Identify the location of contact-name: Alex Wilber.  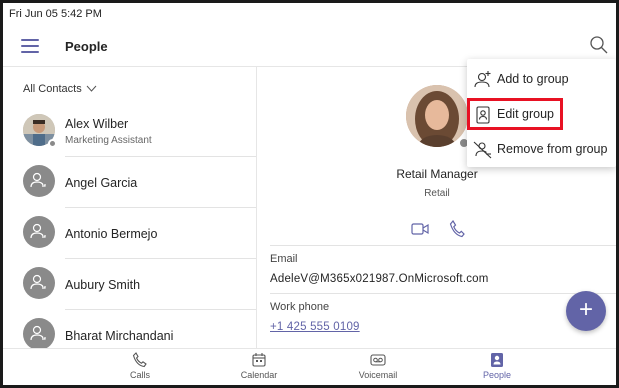
(97, 124).